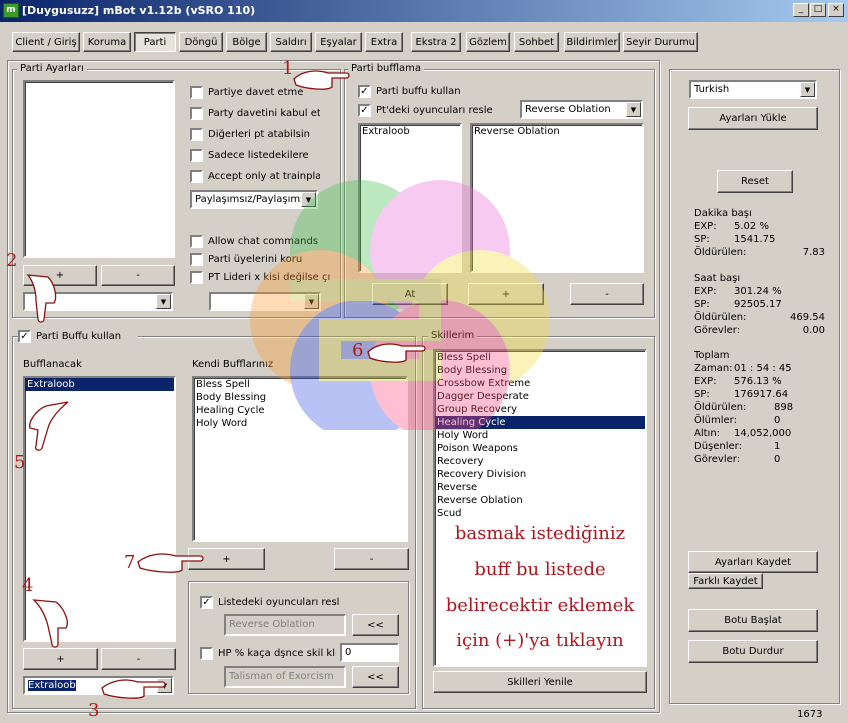  What do you see at coordinates (300, 397) in the screenshot?
I see `list-item: Body Blessing` at bounding box center [300, 397].